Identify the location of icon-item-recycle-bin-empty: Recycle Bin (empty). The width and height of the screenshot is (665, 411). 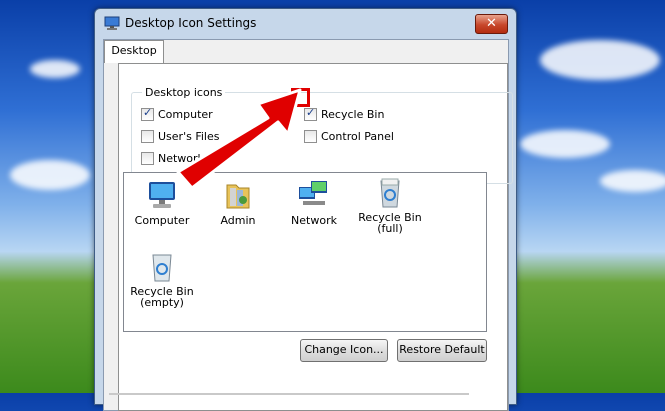
(162, 279).